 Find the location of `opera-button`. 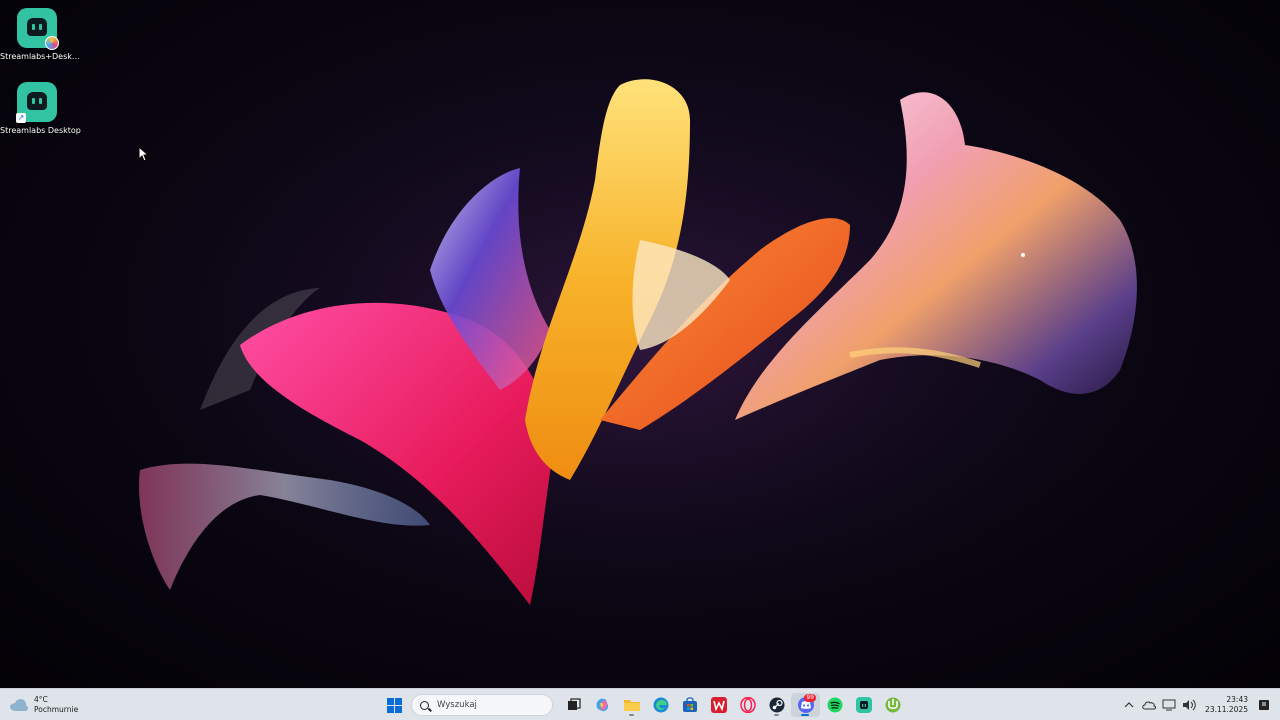

opera-button is located at coordinates (747, 705).